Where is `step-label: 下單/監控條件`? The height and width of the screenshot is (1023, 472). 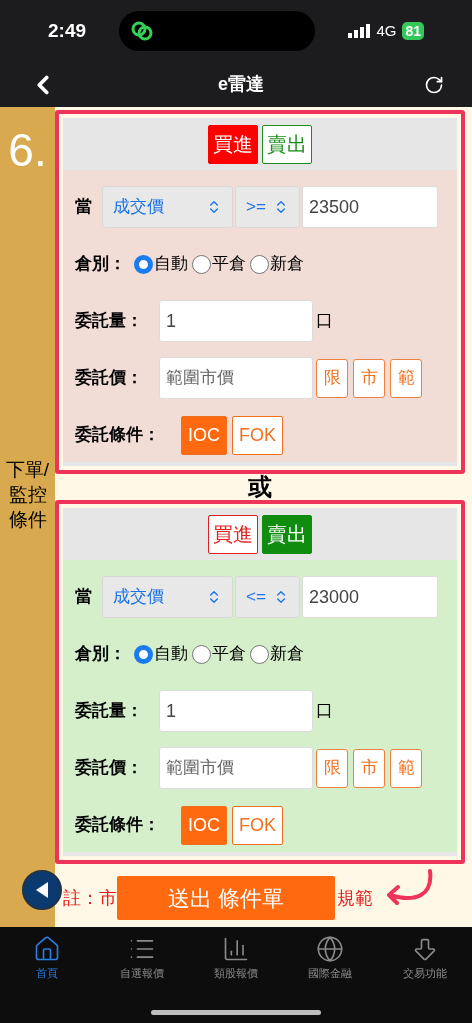 step-label: 下單/監控條件 is located at coordinates (27, 495).